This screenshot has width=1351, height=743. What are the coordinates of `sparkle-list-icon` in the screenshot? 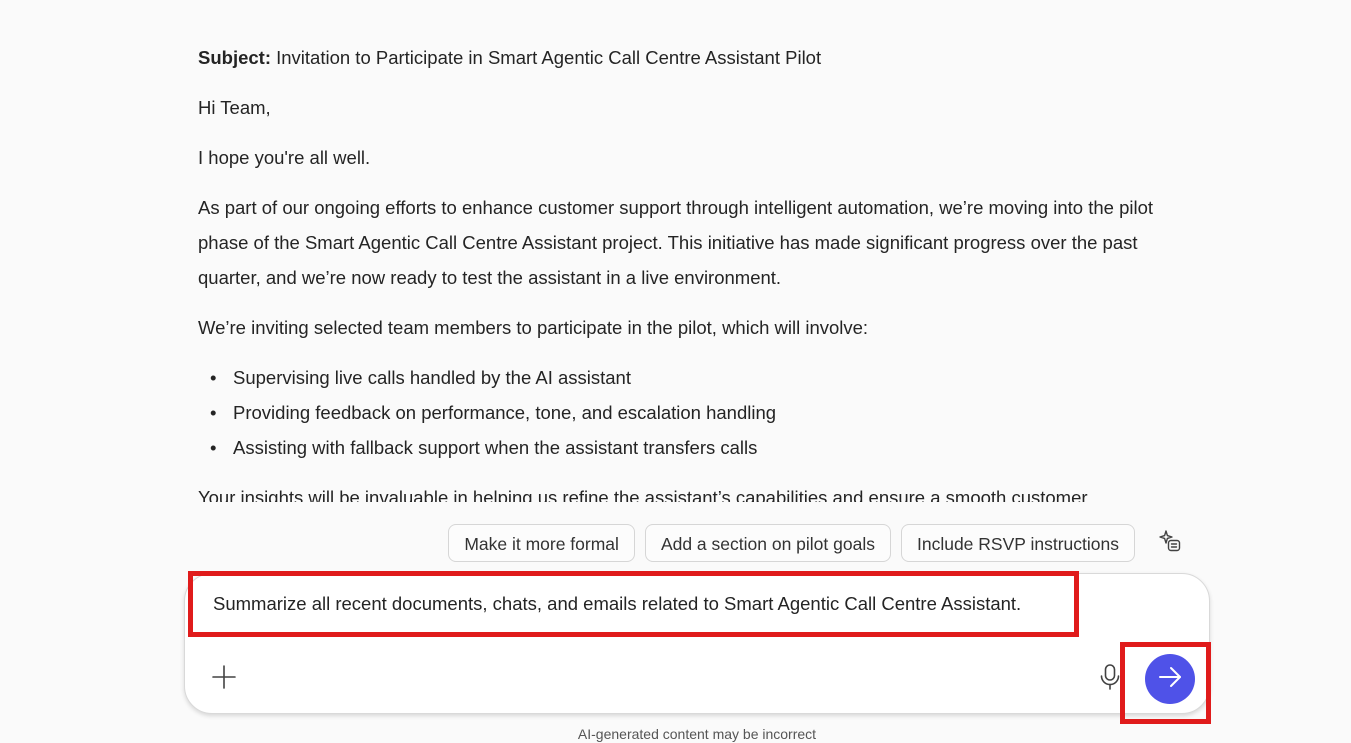 It's located at (1170, 543).